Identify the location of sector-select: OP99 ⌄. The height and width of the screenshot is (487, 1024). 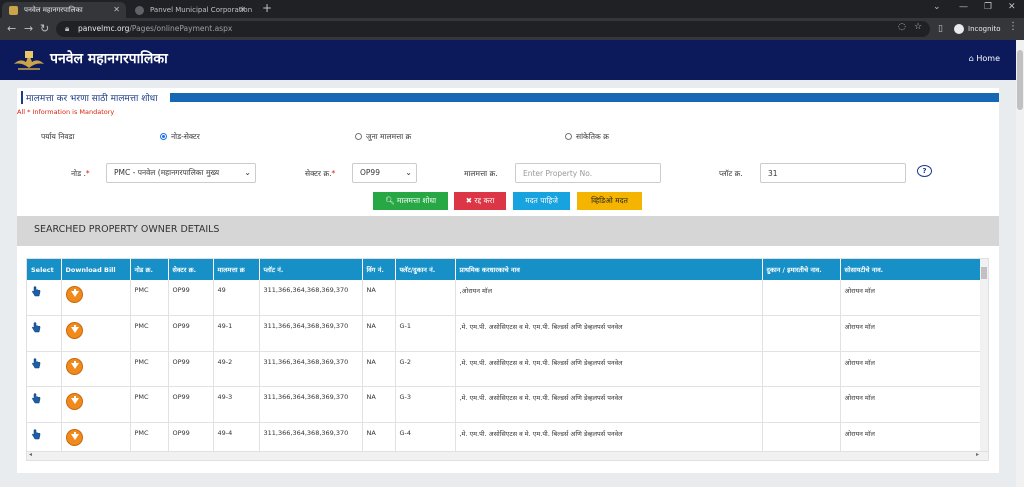
(384, 173).